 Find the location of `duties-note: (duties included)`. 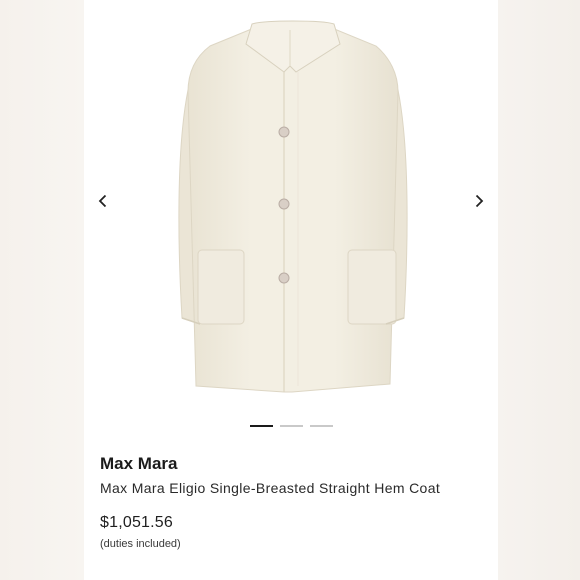

duties-note: (duties included) is located at coordinates (140, 544).